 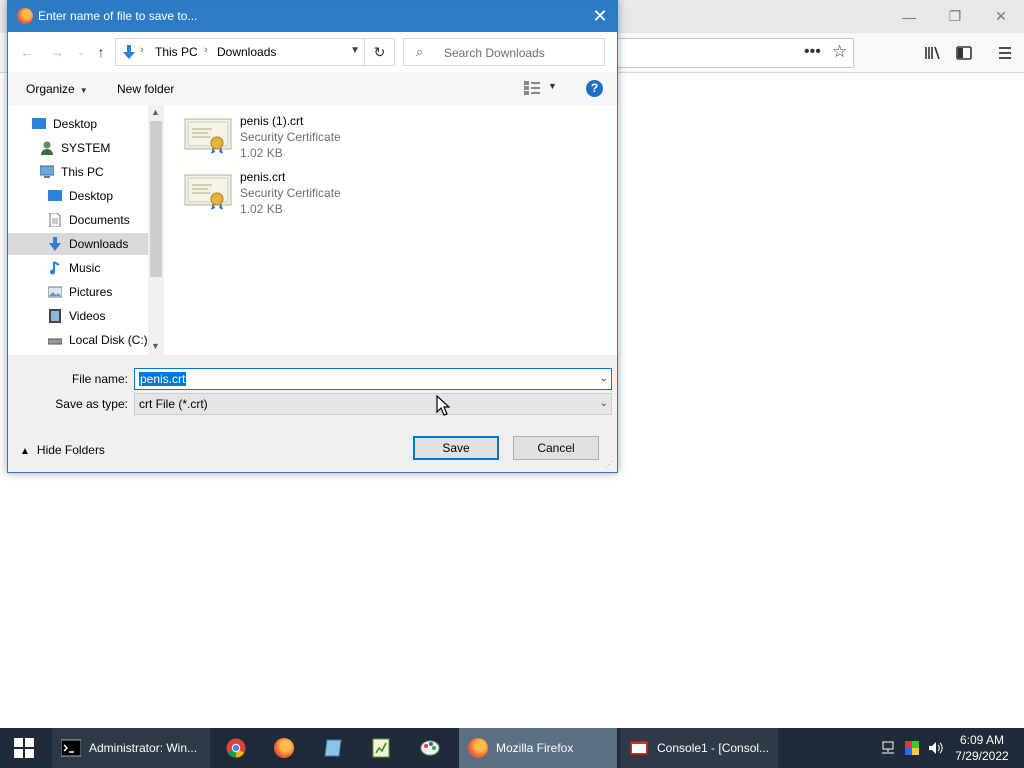 I want to click on pictures-icon, so click(x=55, y=292).